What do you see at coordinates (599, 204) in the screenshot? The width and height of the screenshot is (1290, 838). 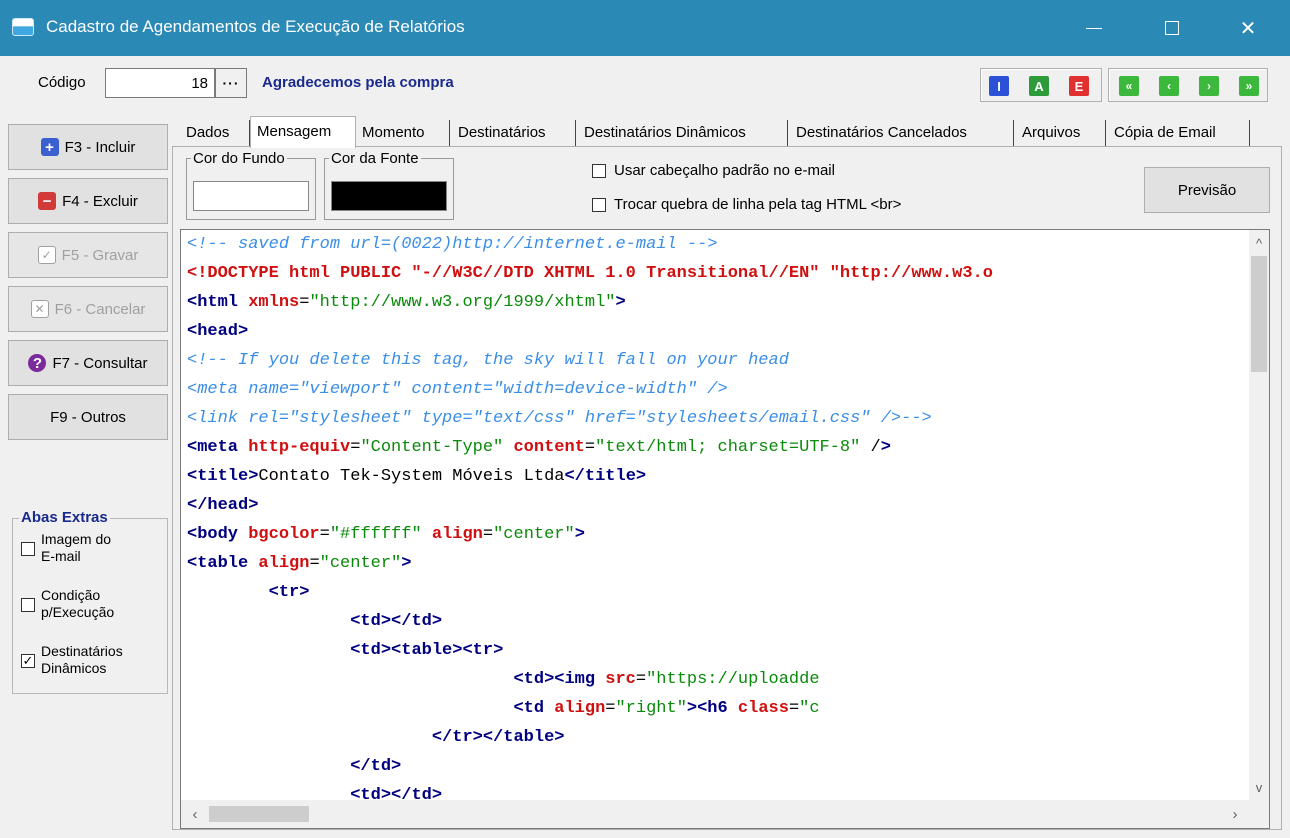 I see `br-replace-checkbox` at bounding box center [599, 204].